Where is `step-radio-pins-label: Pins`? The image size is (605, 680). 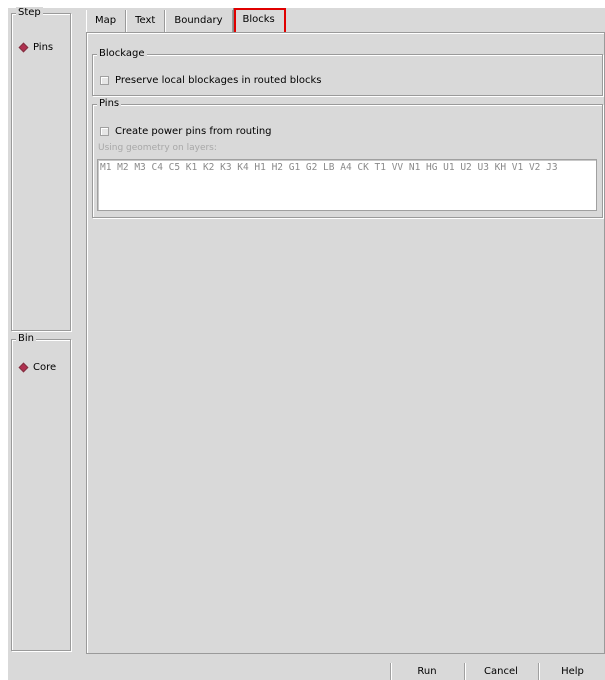 step-radio-pins-label: Pins is located at coordinates (43, 47).